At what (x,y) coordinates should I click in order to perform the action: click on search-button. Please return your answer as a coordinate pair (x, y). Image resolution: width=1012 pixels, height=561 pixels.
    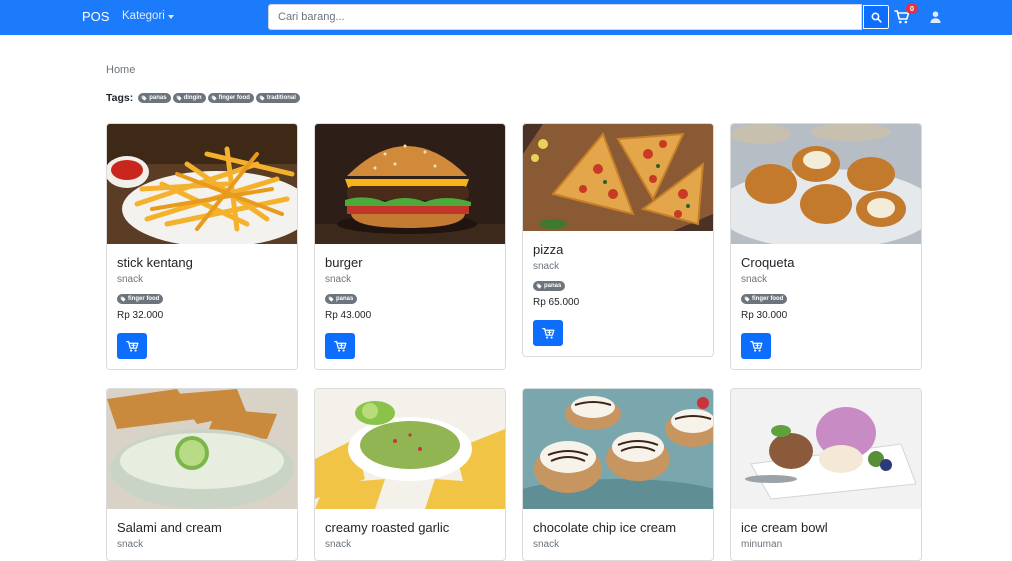
    Looking at the image, I should click on (876, 17).